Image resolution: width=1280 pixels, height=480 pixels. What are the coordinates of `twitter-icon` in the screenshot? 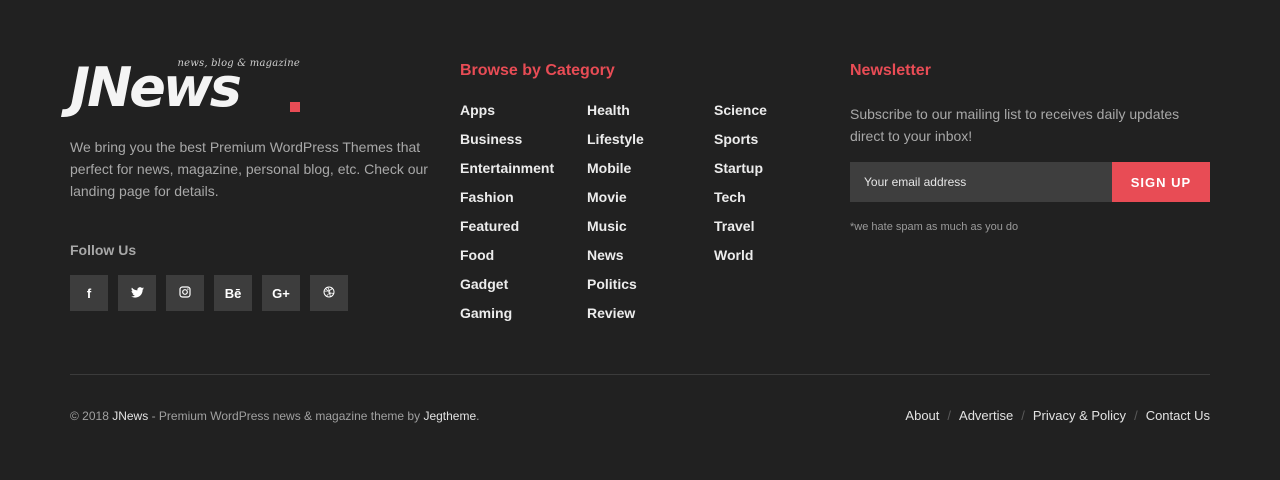 It's located at (137, 293).